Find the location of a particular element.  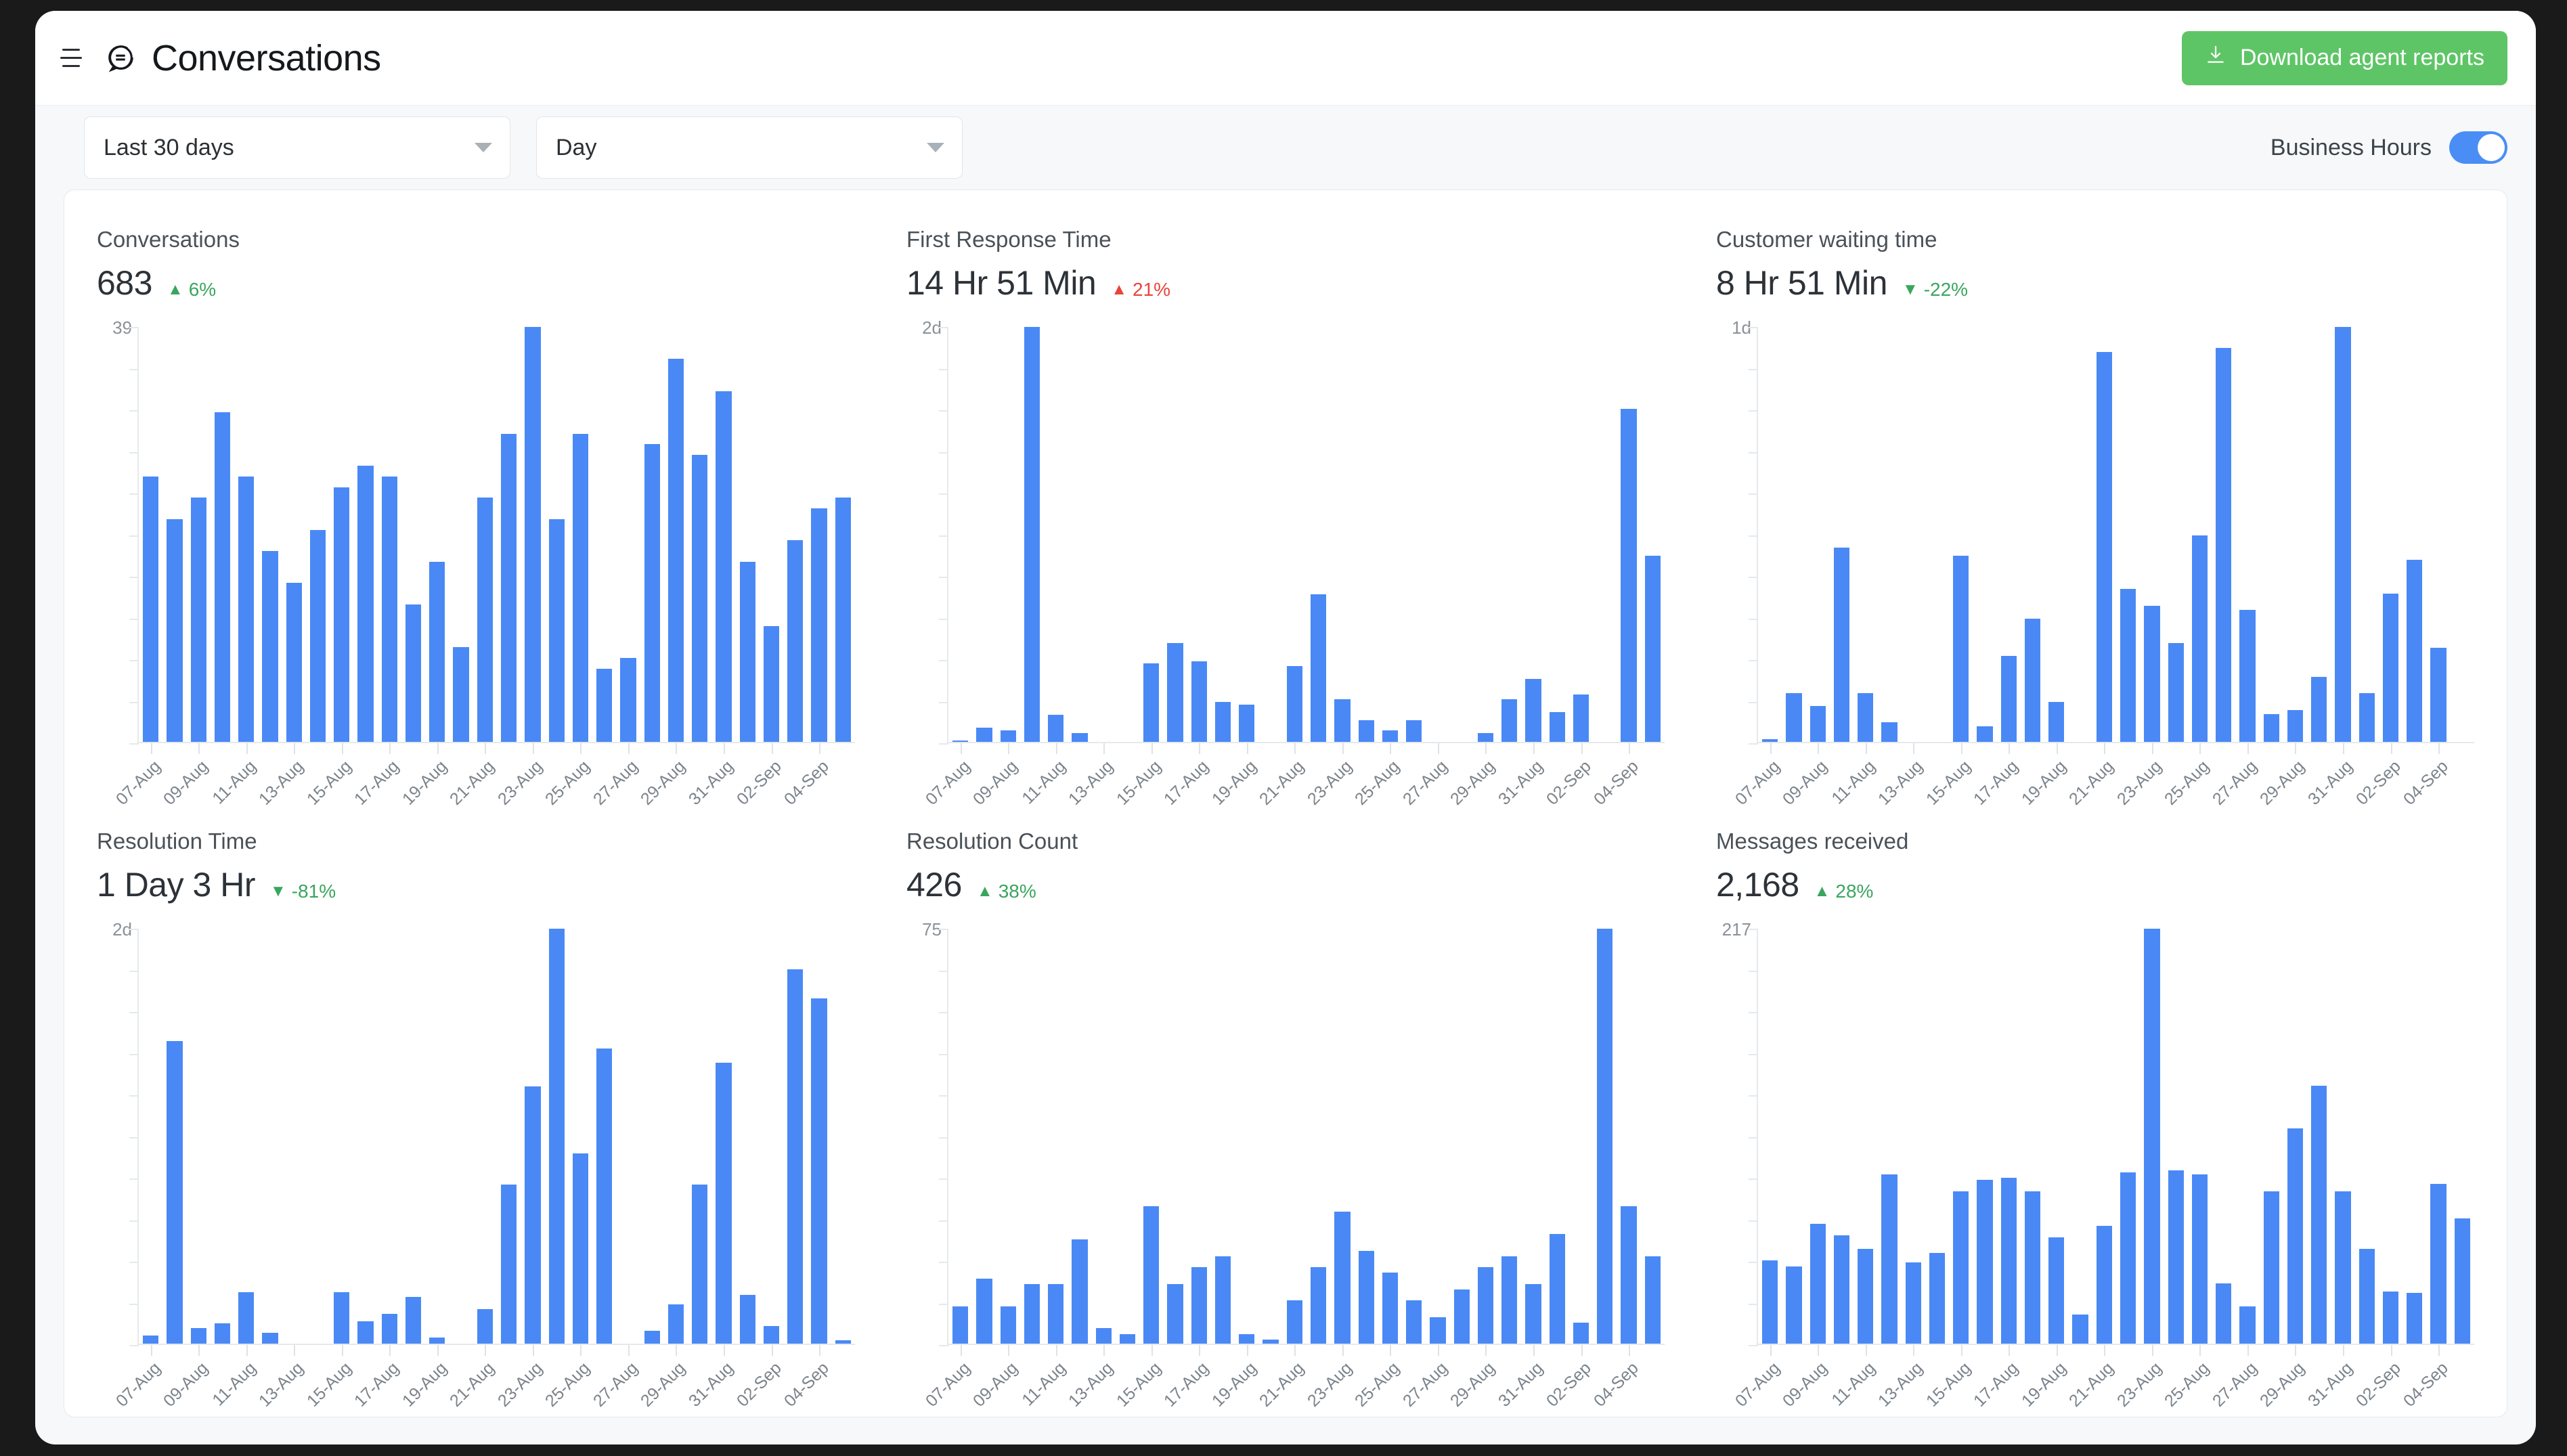

hamburger-icon is located at coordinates (71, 58).